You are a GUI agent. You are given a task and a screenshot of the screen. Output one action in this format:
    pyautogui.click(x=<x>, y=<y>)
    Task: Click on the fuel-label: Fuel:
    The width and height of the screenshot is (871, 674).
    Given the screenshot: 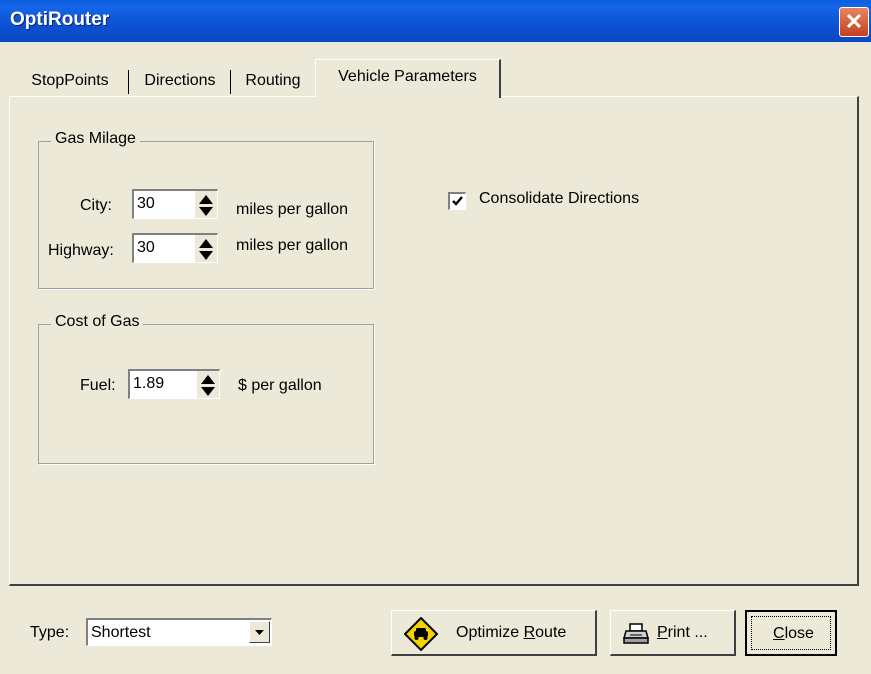 What is the action you would take?
    pyautogui.click(x=98, y=385)
    